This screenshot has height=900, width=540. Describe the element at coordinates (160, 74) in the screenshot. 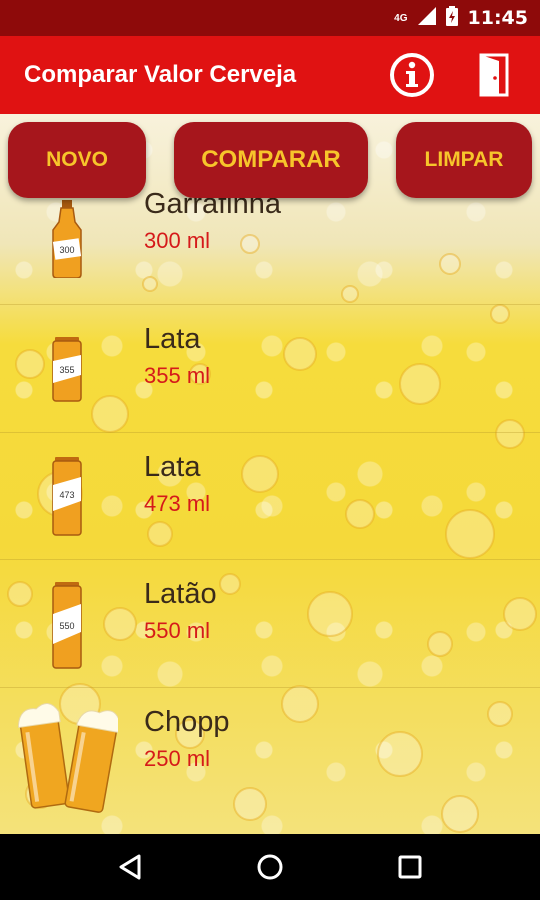

I see `app-title: Comparar Valor Cerveja` at that location.